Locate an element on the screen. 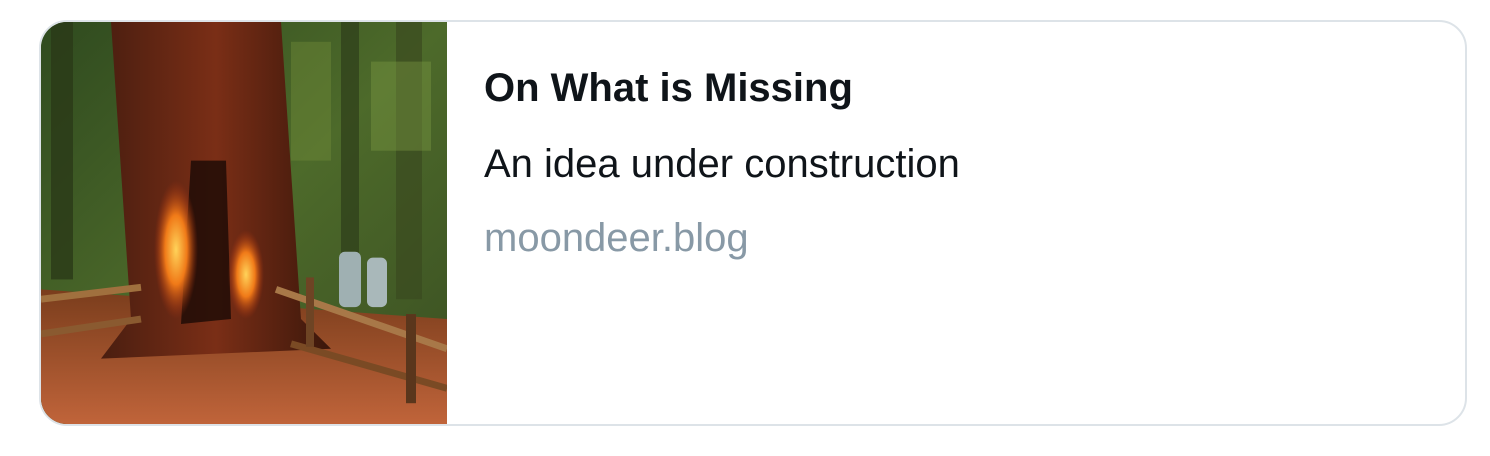 This screenshot has width=1490, height=456. card-domain: moondeer.blog is located at coordinates (974, 238).